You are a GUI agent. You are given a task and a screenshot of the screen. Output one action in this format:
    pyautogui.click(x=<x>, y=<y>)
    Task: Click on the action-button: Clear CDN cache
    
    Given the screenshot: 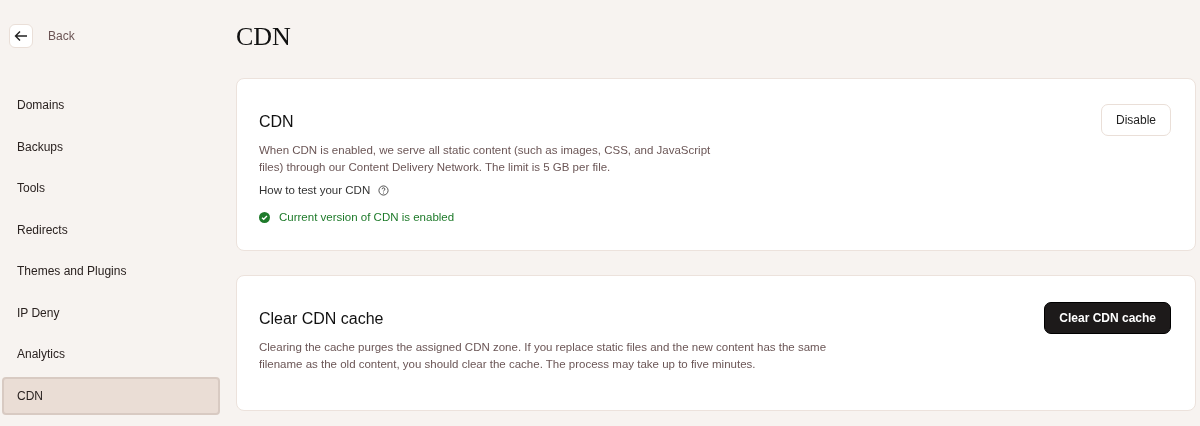 What is the action you would take?
    pyautogui.click(x=1107, y=318)
    